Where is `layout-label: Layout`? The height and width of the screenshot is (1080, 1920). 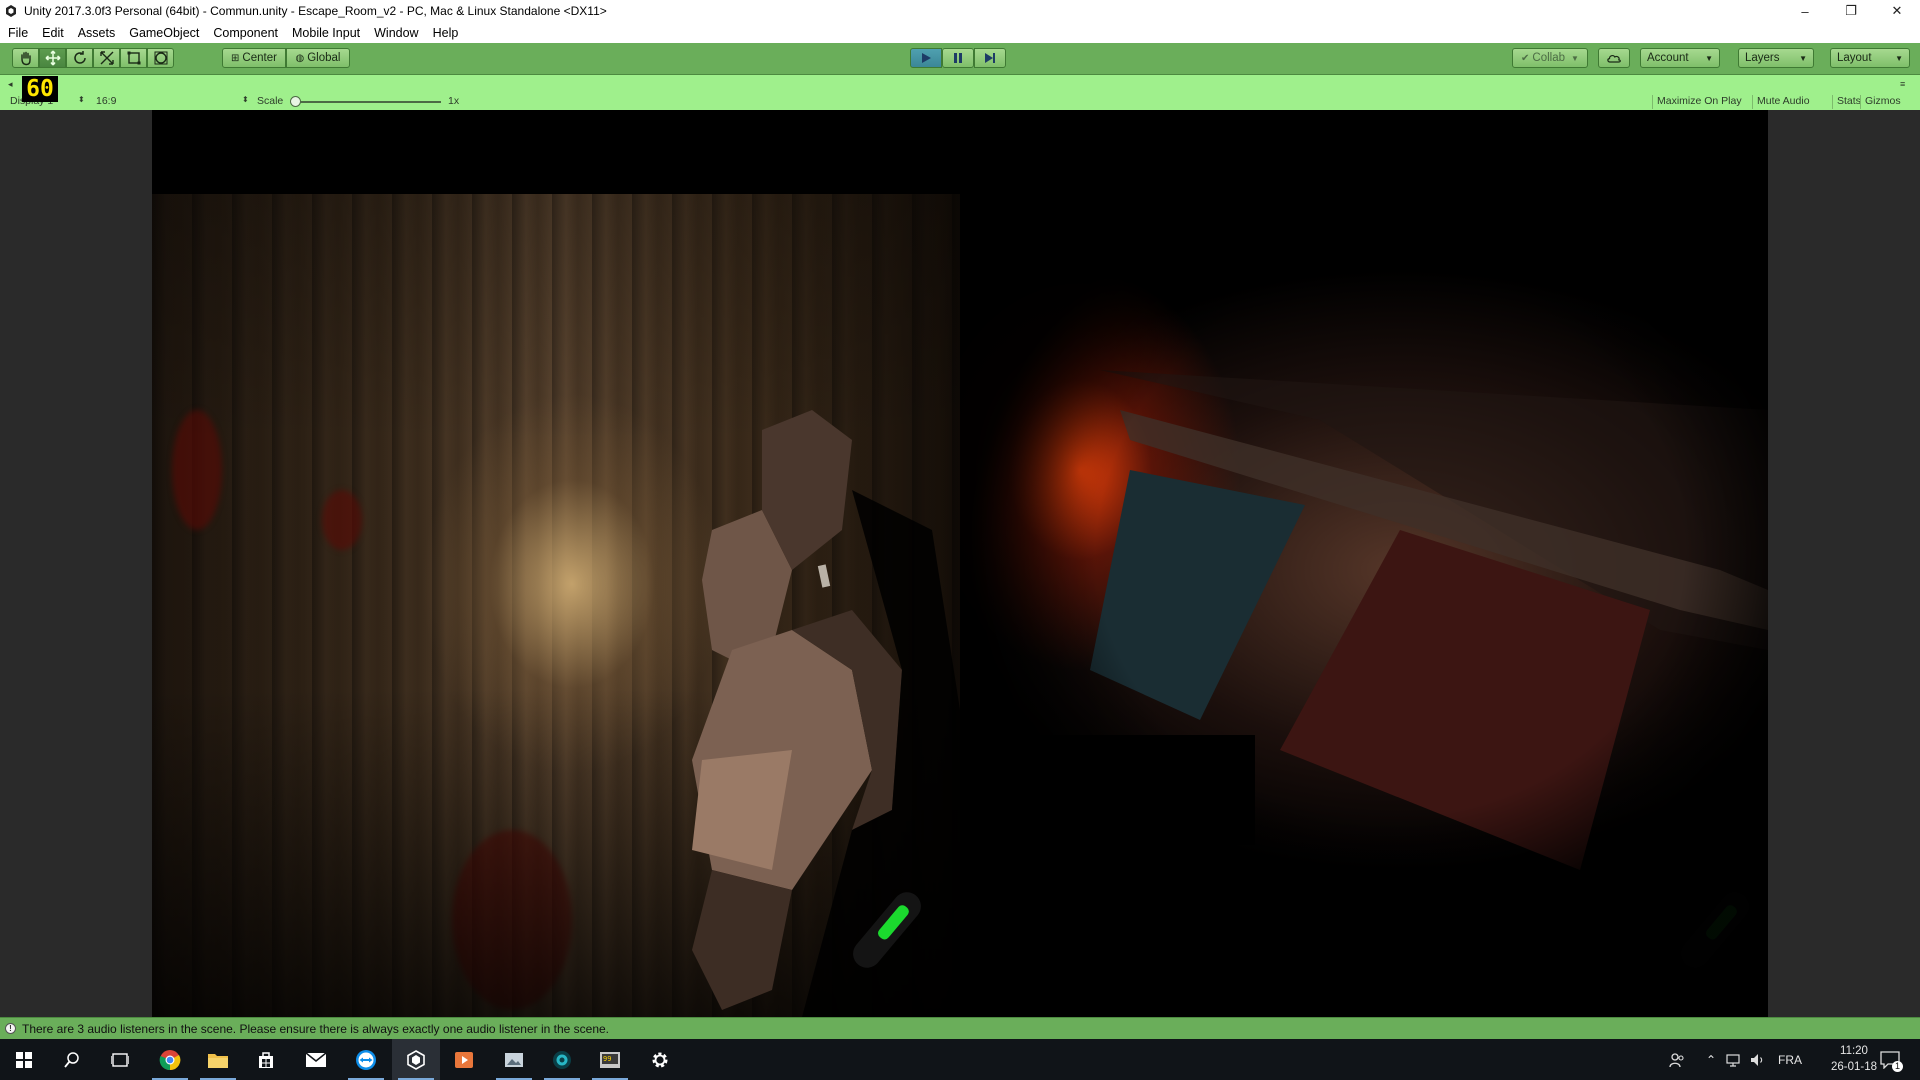
layout-label: Layout is located at coordinates (1854, 58).